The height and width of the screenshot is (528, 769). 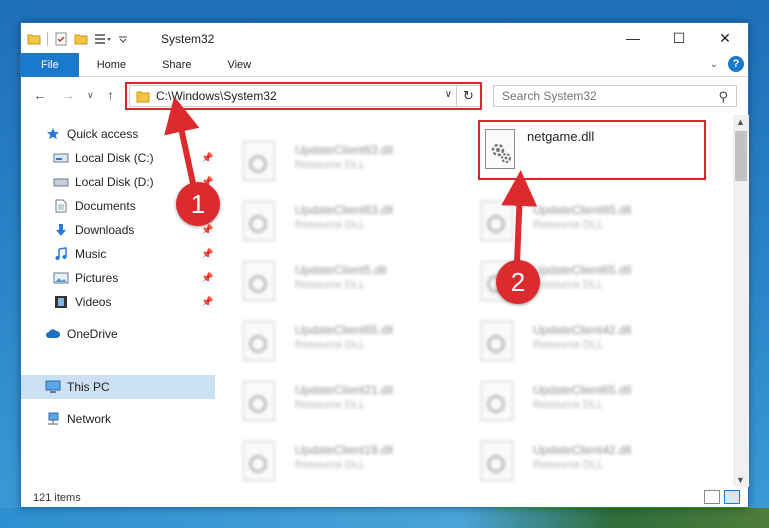 What do you see at coordinates (198, 204) in the screenshot?
I see `callout-step-1: 1` at bounding box center [198, 204].